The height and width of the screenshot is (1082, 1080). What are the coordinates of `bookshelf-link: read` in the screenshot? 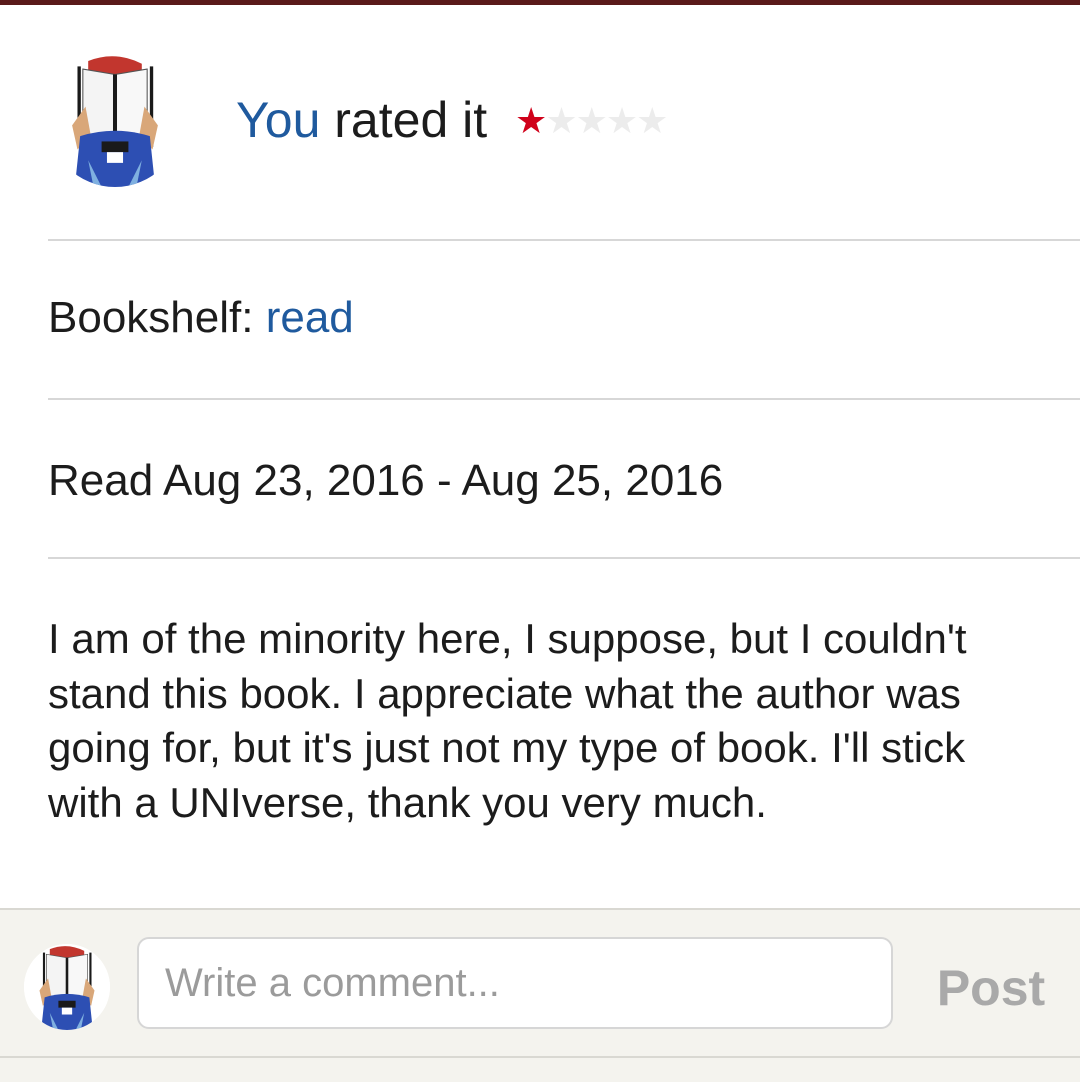 It's located at (310, 317).